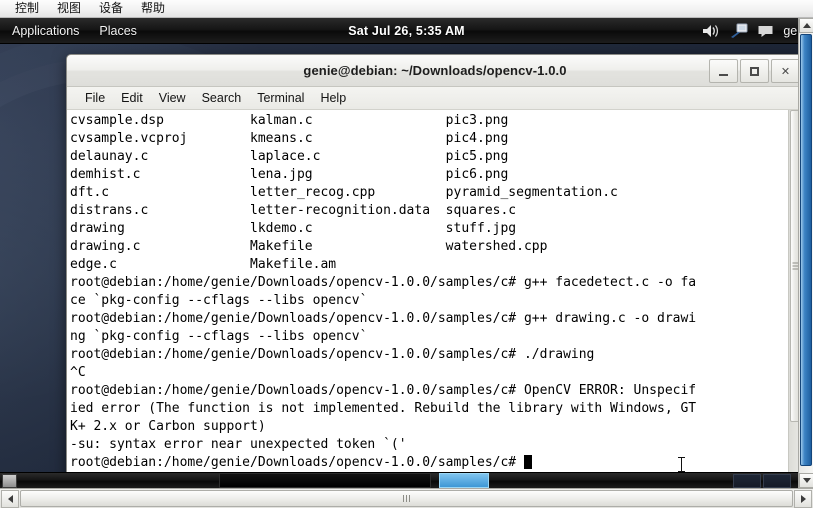 Image resolution: width=813 pixels, height=508 pixels. Describe the element at coordinates (118, 31) in the screenshot. I see `places-menu: Places` at that location.